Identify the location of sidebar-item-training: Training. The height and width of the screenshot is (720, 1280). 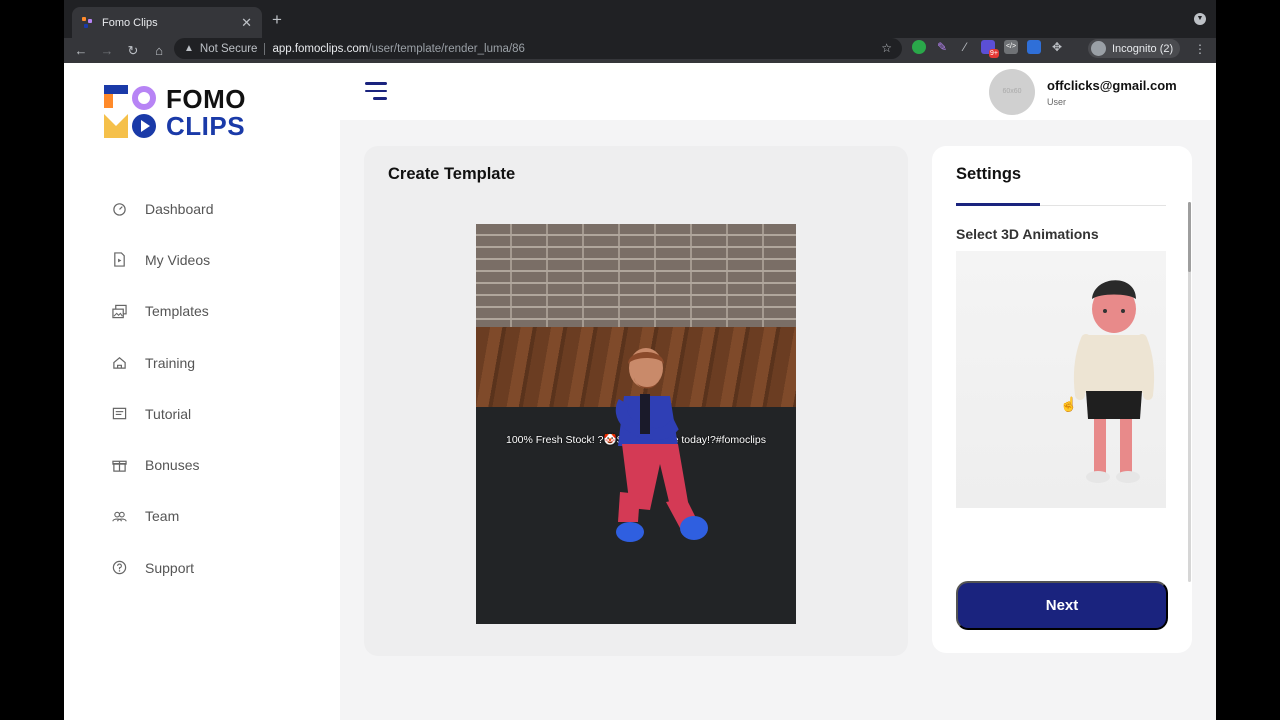
(162, 362).